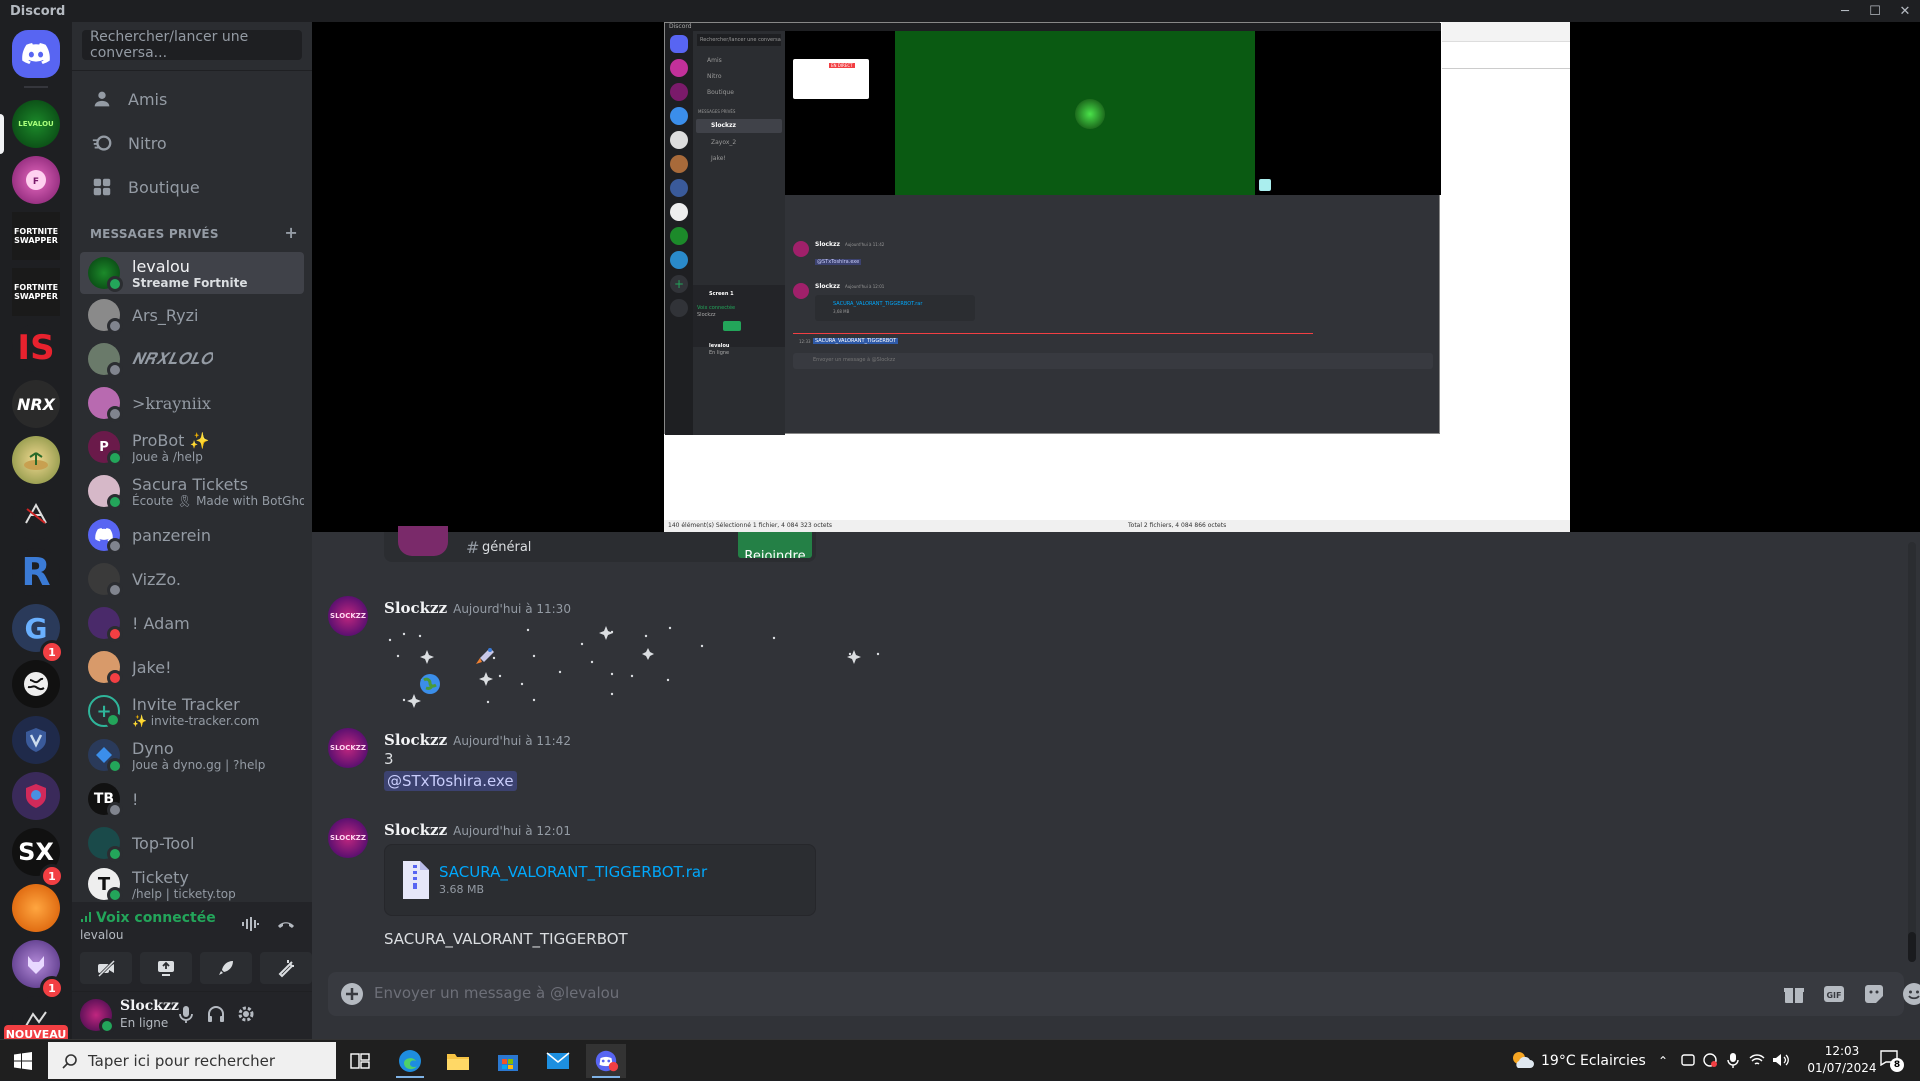 This screenshot has width=1920, height=1081. Describe the element at coordinates (410, 1061) in the screenshot. I see `taskbar-edge` at that location.